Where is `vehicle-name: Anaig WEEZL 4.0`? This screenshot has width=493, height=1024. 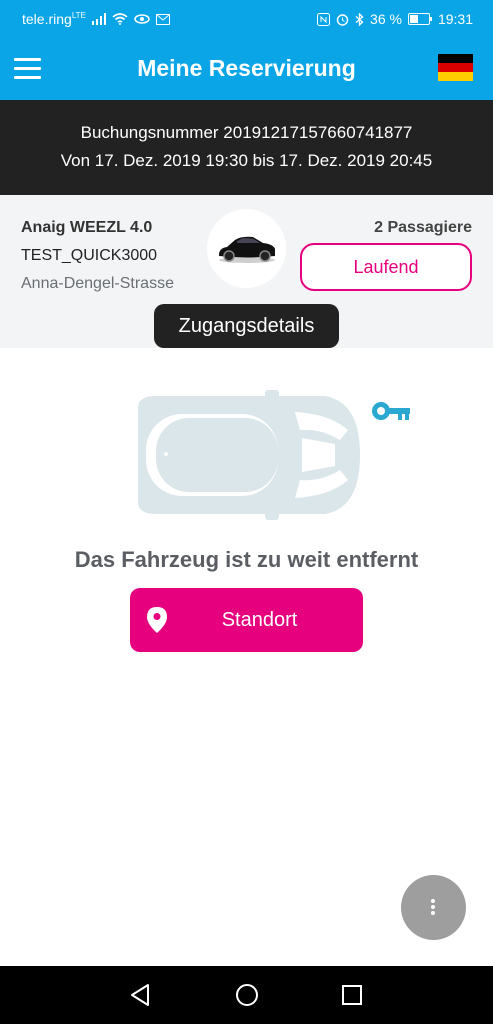
vehicle-name: Anaig WEEZL 4.0 is located at coordinates (87, 227).